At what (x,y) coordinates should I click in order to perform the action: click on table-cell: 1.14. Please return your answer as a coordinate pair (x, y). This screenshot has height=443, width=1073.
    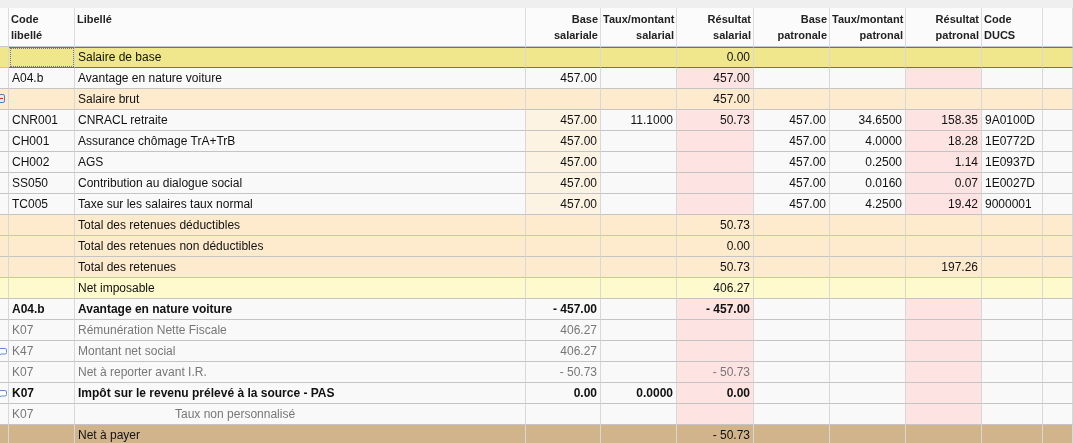
    Looking at the image, I should click on (944, 162).